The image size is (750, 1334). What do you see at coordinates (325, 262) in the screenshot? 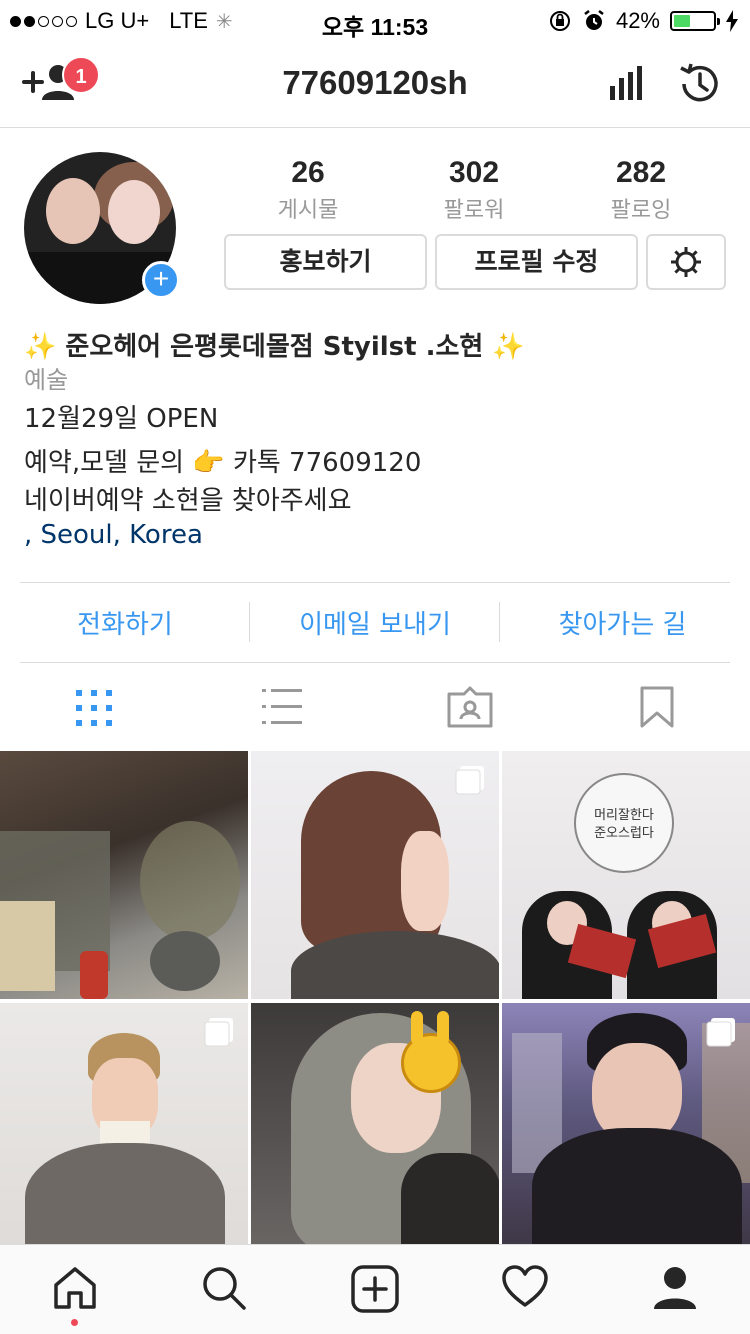
I see `promote-button: 홍보하기` at bounding box center [325, 262].